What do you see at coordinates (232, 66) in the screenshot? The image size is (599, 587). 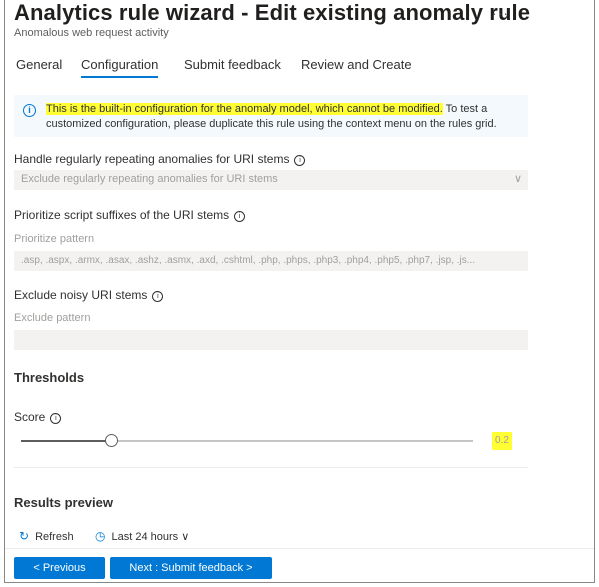 I see `tab-submit-feedback: Submit feedback` at bounding box center [232, 66].